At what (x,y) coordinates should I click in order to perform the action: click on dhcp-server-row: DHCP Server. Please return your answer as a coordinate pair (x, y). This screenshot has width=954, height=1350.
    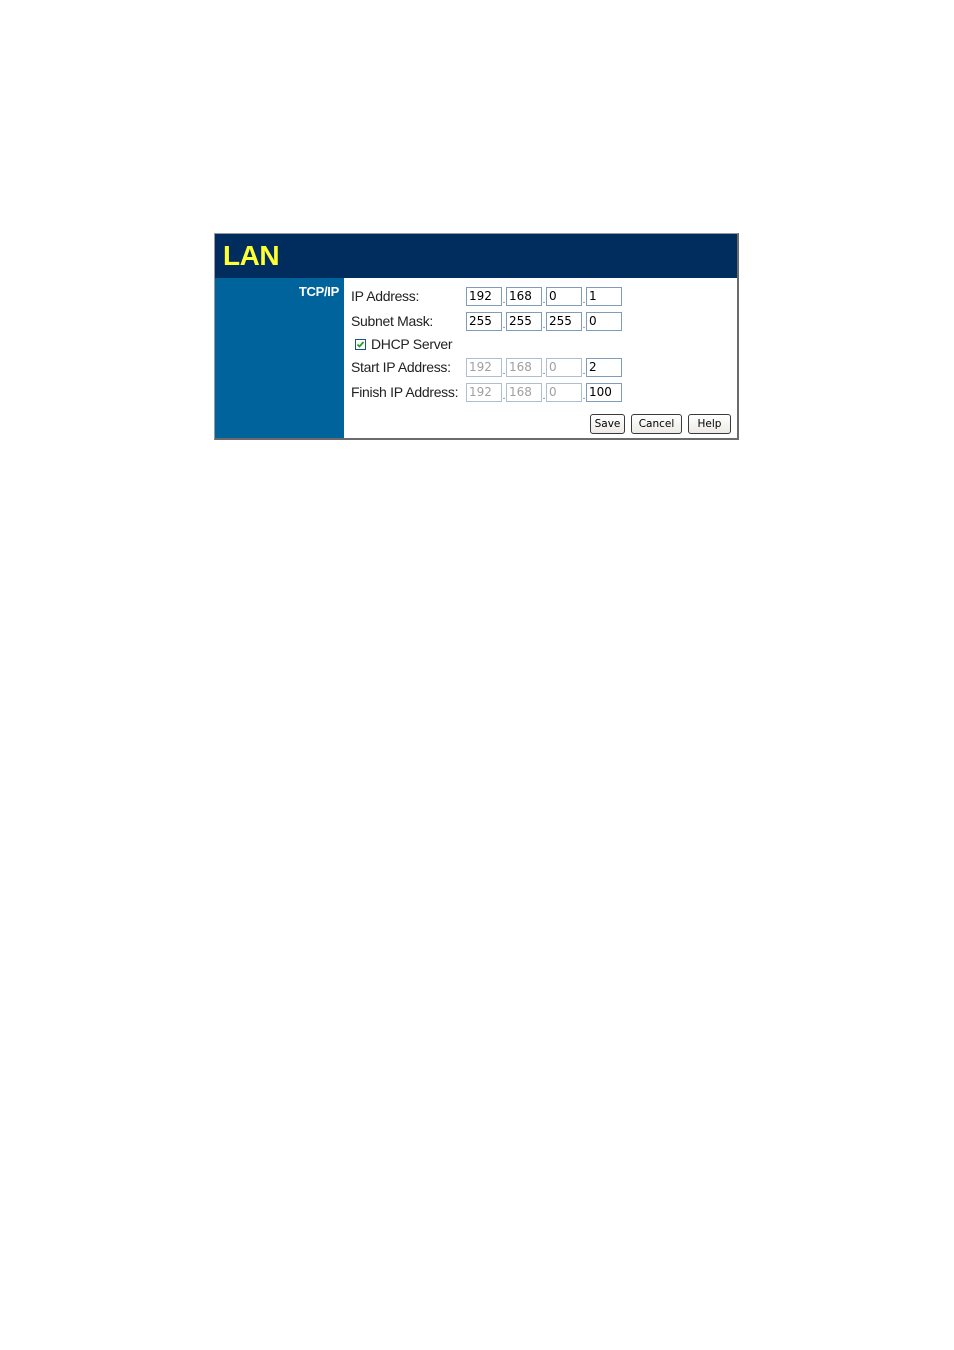
    Looking at the image, I should click on (404, 344).